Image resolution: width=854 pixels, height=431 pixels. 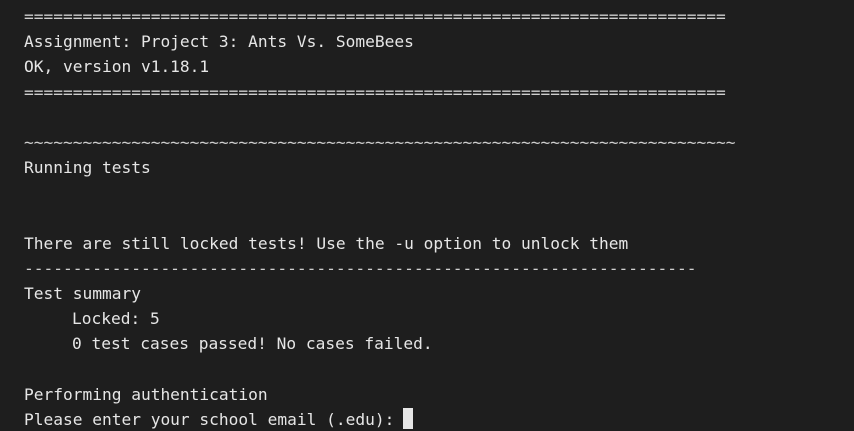 What do you see at coordinates (87, 168) in the screenshot?
I see `running-tests-line: Running tests` at bounding box center [87, 168].